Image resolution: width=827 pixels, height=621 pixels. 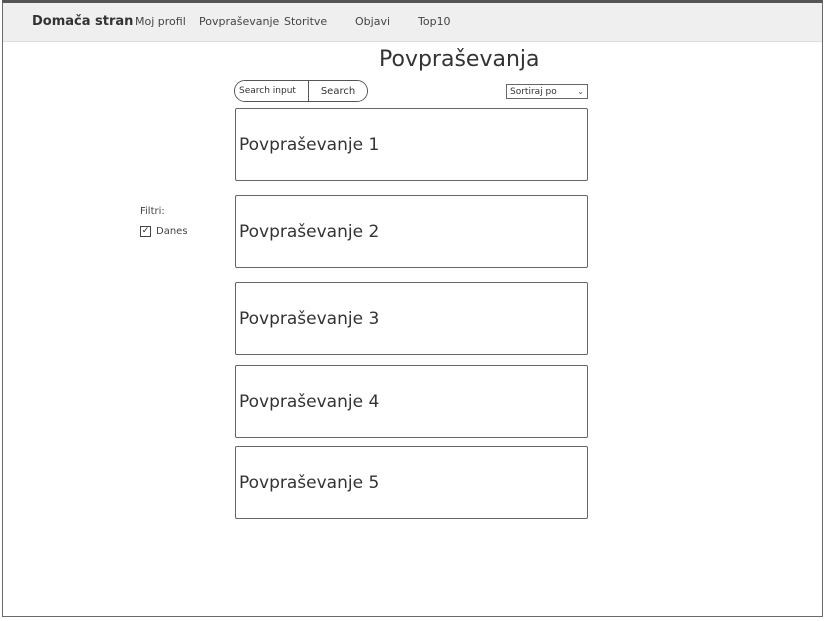 What do you see at coordinates (309, 482) in the screenshot?
I see `inquiry-card-title: Povpraševanje 5` at bounding box center [309, 482].